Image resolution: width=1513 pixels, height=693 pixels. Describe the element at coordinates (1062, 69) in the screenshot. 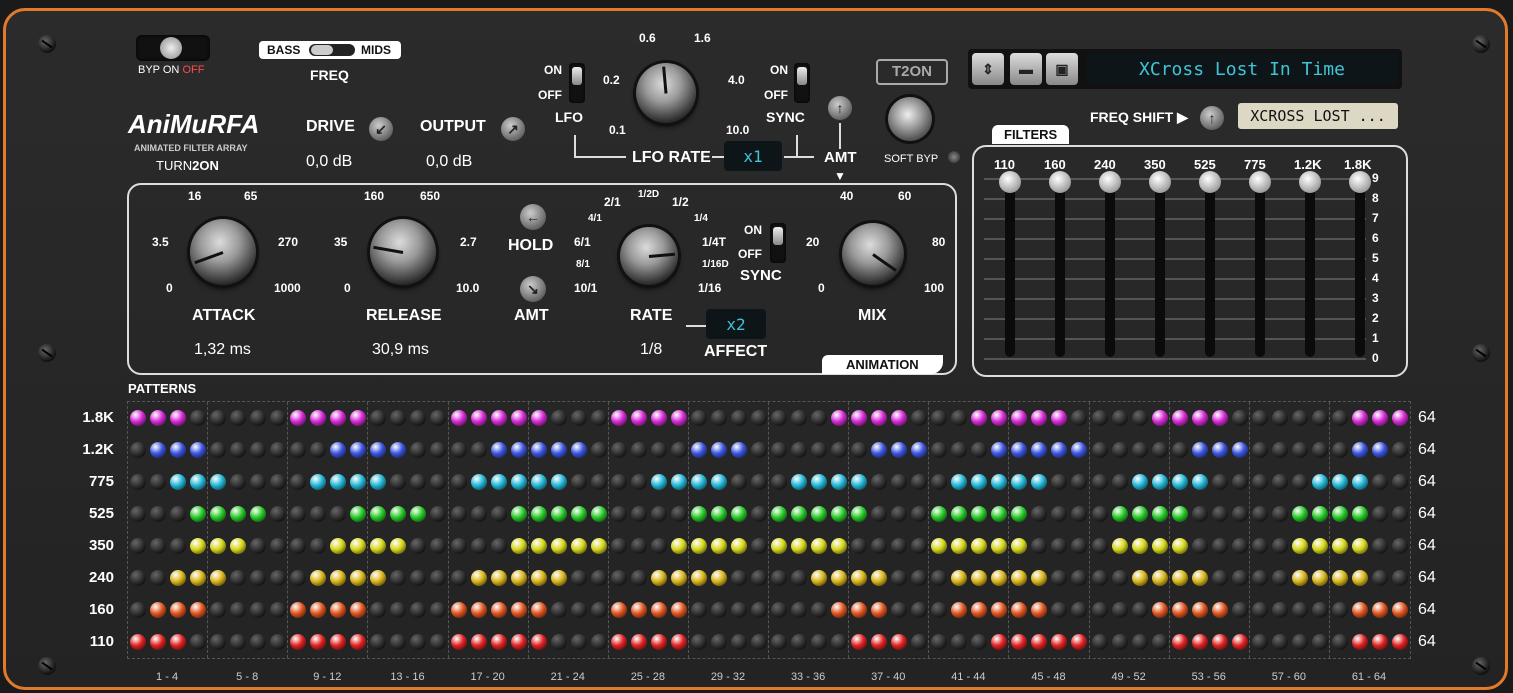

I see `save-icon: ▣` at that location.